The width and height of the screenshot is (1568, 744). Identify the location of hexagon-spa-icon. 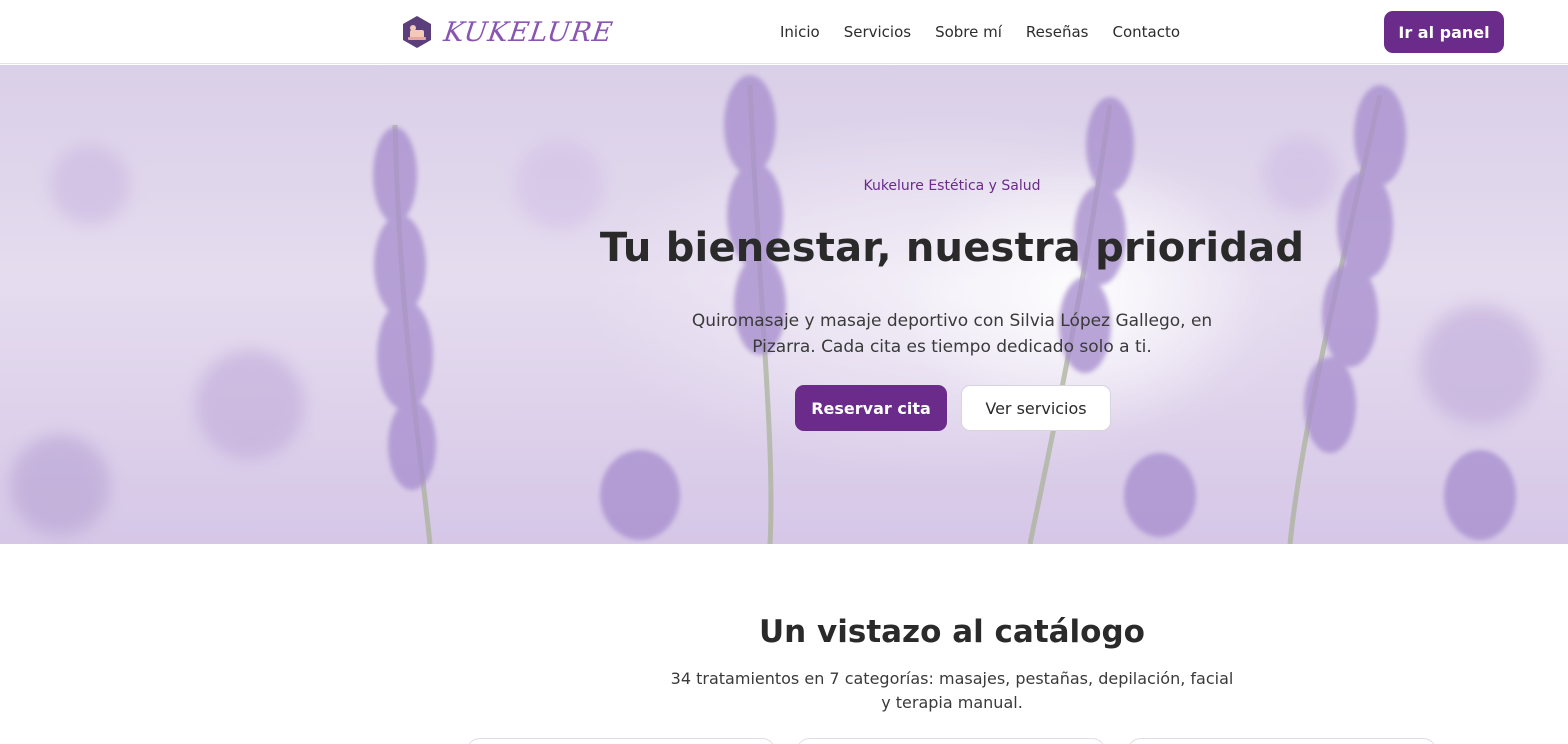
(417, 32).